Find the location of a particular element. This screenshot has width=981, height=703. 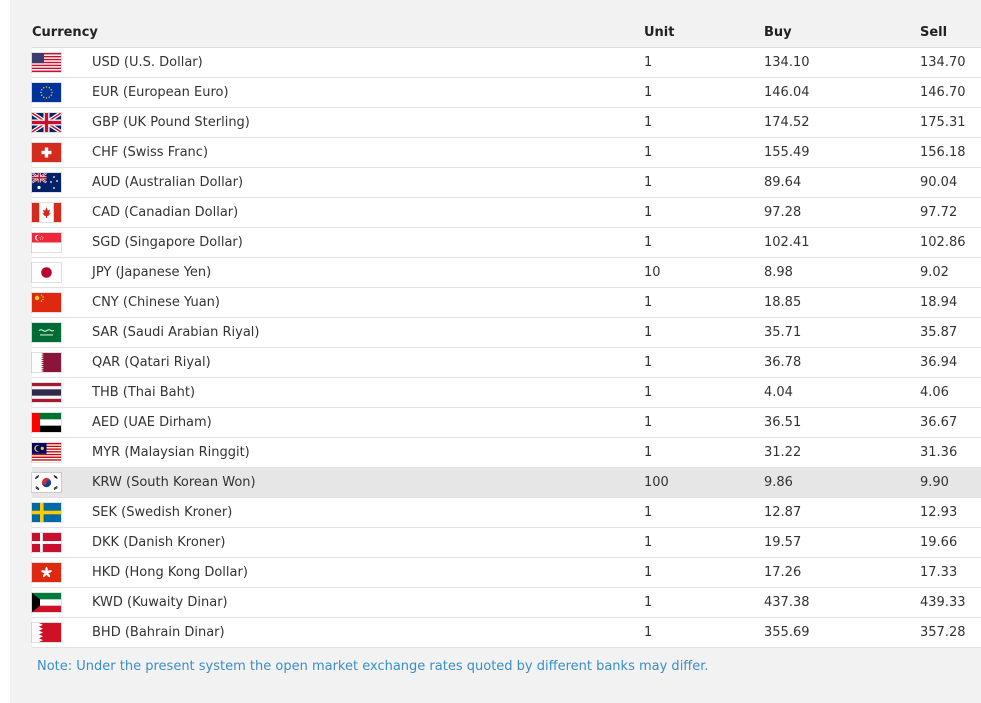

table-row: HKD (Hong Kong Dollar) 1 17.26 17.33 is located at coordinates (506, 572).